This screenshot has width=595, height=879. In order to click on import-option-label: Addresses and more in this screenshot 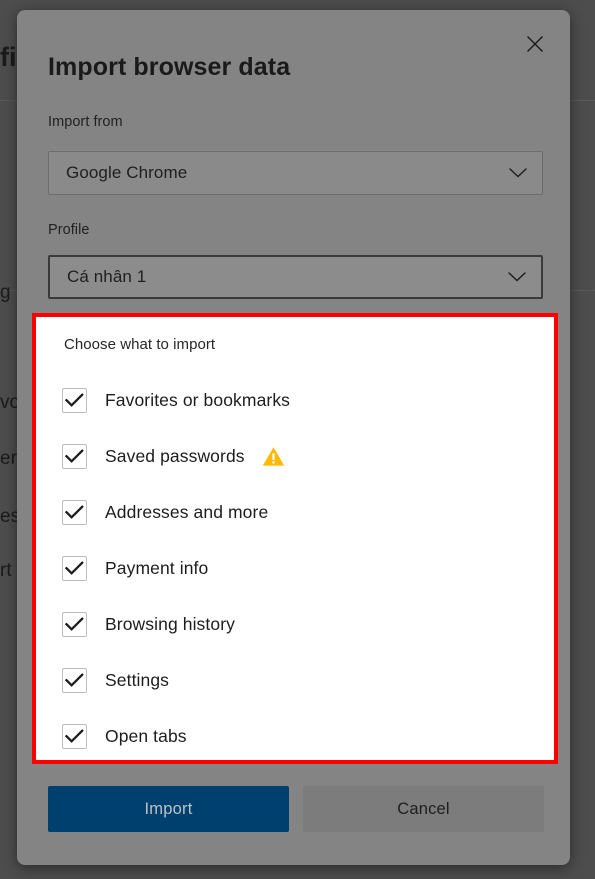, I will do `click(187, 511)`.